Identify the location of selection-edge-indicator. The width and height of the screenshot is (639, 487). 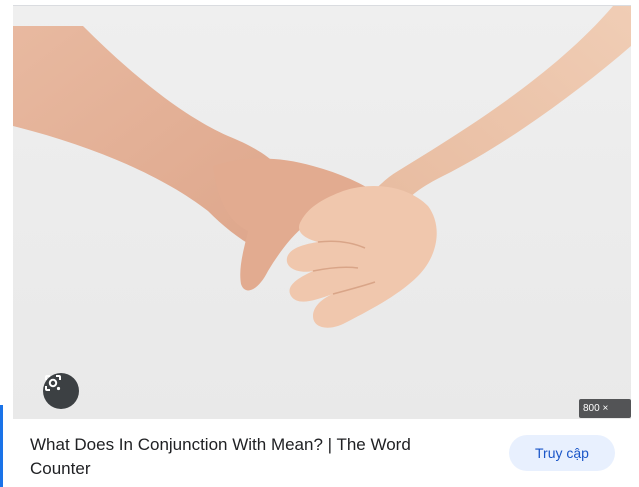
(1, 446).